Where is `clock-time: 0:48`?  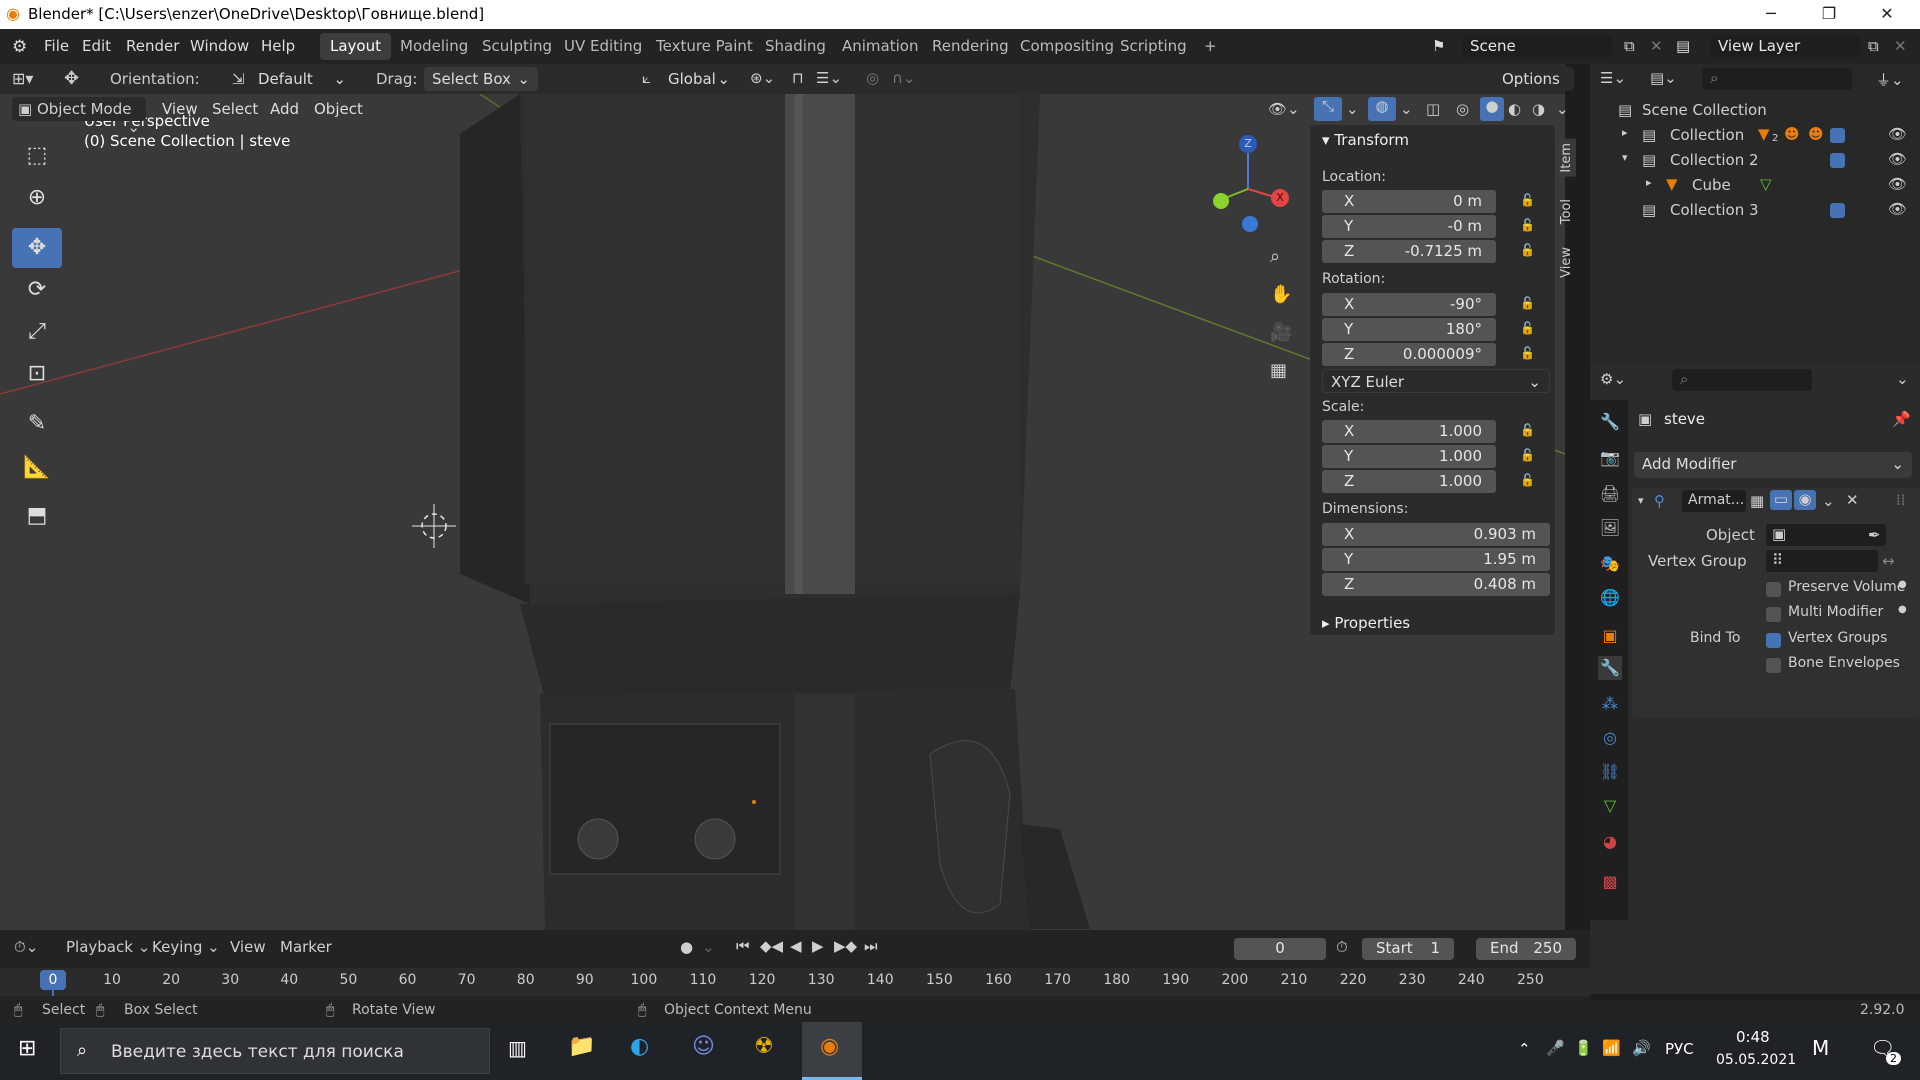
clock-time: 0:48 is located at coordinates (1753, 1037).